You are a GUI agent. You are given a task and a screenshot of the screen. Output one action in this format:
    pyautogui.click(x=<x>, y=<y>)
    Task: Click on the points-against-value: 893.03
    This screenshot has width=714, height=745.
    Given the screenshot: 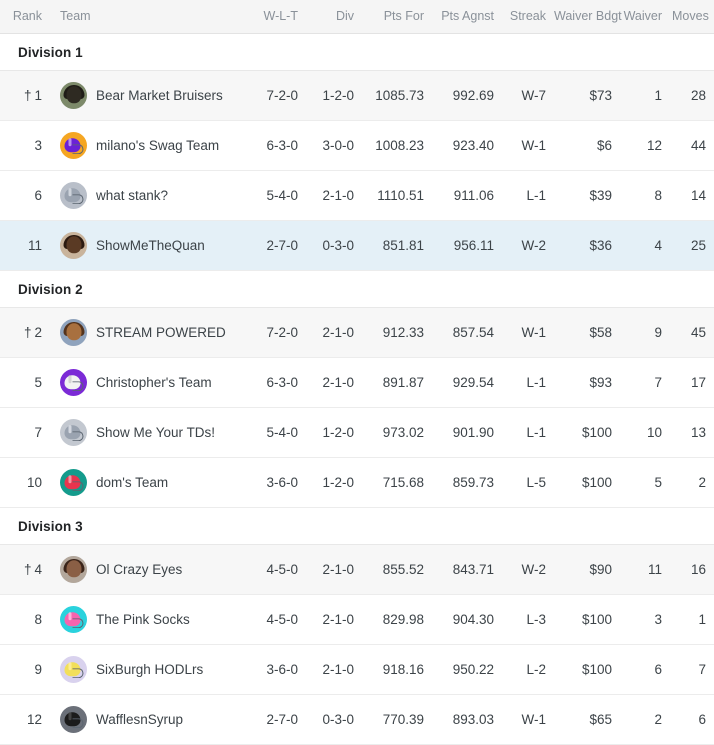 What is the action you would take?
    pyautogui.click(x=467, y=719)
    